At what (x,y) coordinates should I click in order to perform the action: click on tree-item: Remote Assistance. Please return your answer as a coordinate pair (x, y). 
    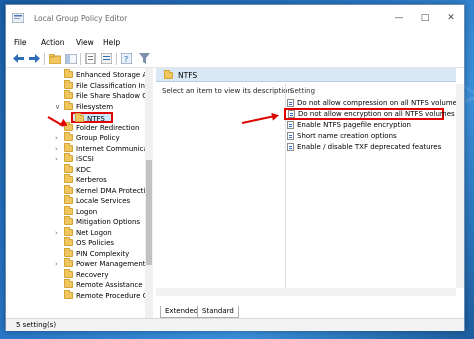
    Looking at the image, I should click on (75, 284).